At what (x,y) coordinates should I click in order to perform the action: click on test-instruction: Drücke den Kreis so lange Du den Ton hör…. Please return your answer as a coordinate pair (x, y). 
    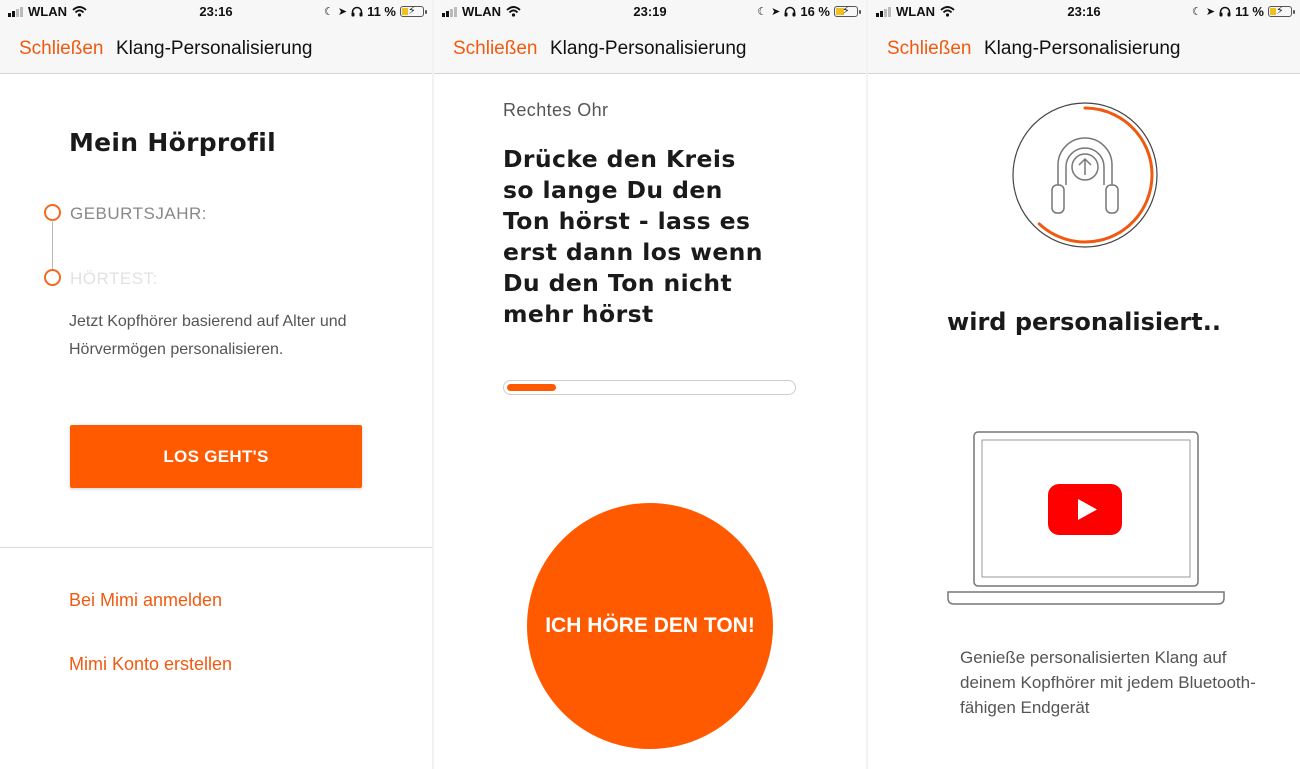
    Looking at the image, I should click on (633, 236).